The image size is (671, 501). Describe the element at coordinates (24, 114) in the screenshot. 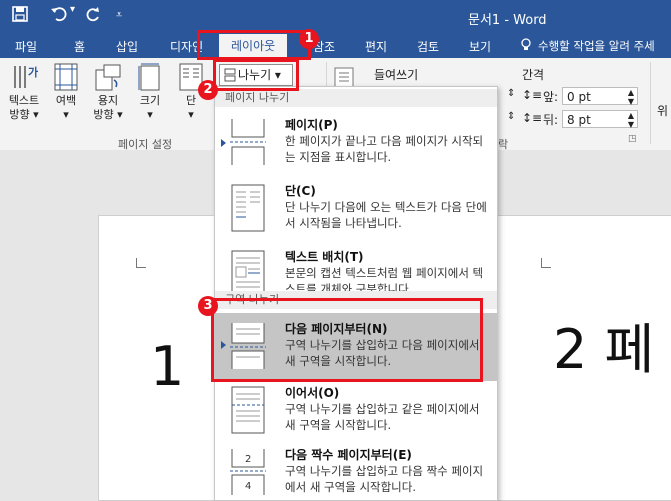

I see `text-direction-label-2: 방향 ▾` at that location.